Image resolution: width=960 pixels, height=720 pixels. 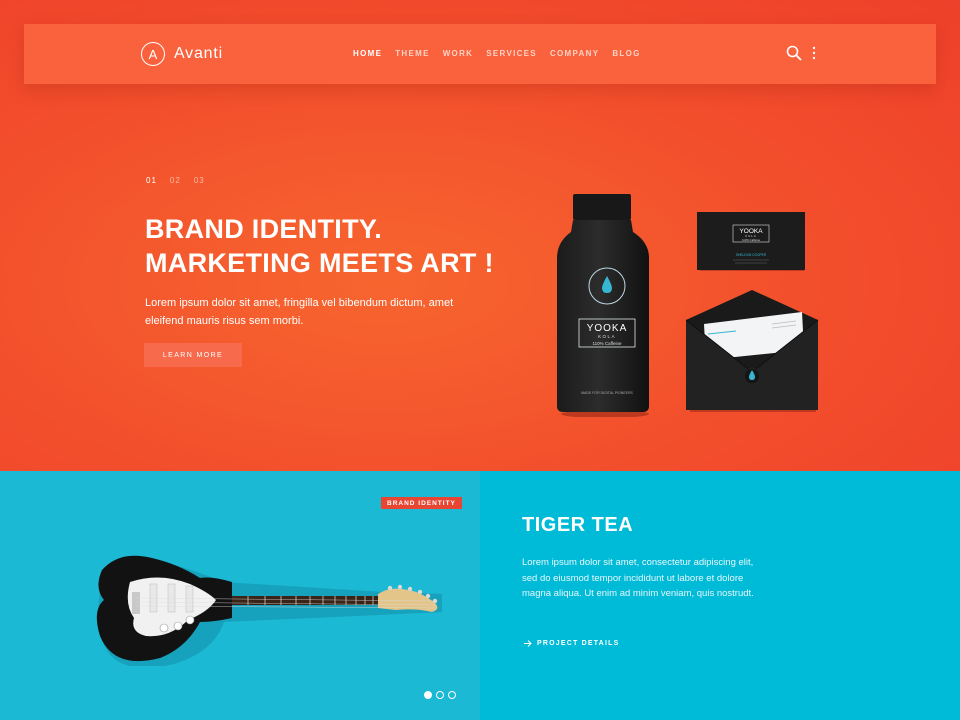 I want to click on slide-number-1: 01, so click(x=151, y=180).